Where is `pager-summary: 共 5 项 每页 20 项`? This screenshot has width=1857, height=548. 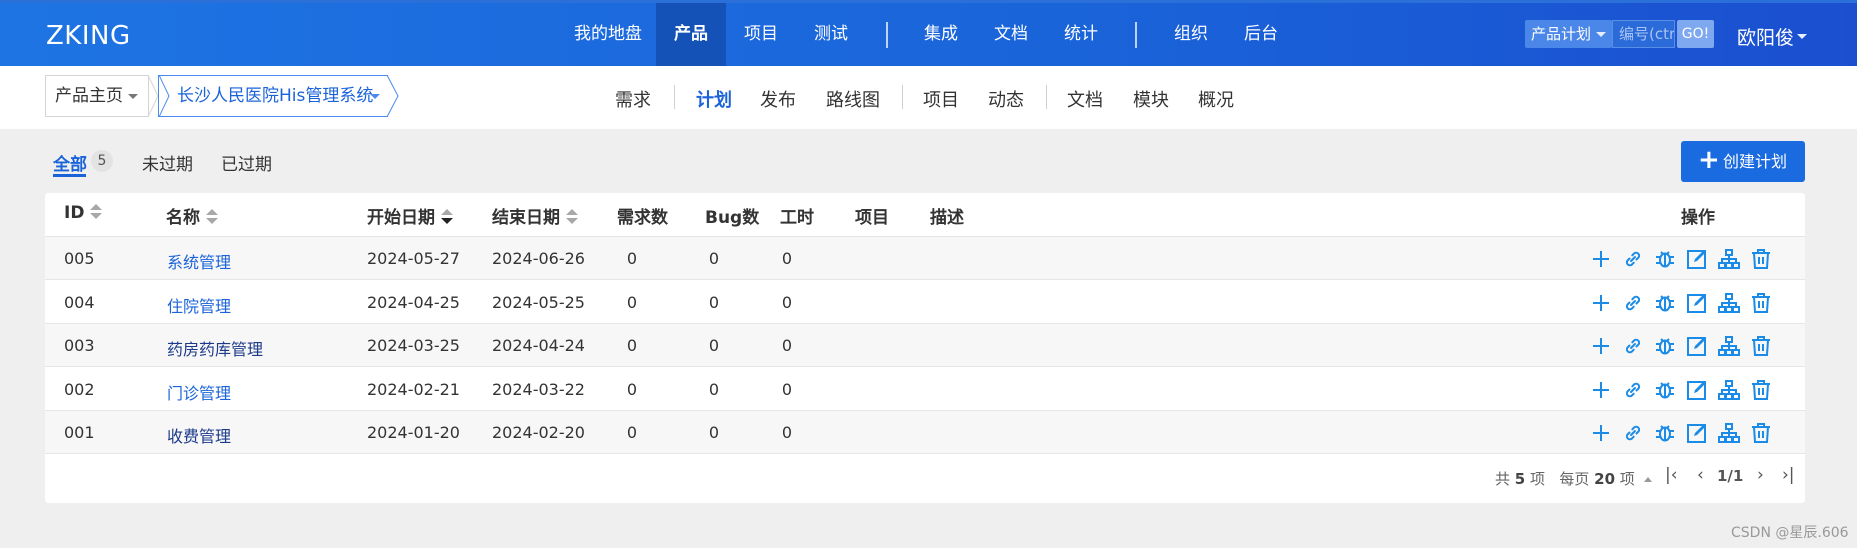
pager-summary: 共 5 项 每页 20 项 is located at coordinates (1573, 478).